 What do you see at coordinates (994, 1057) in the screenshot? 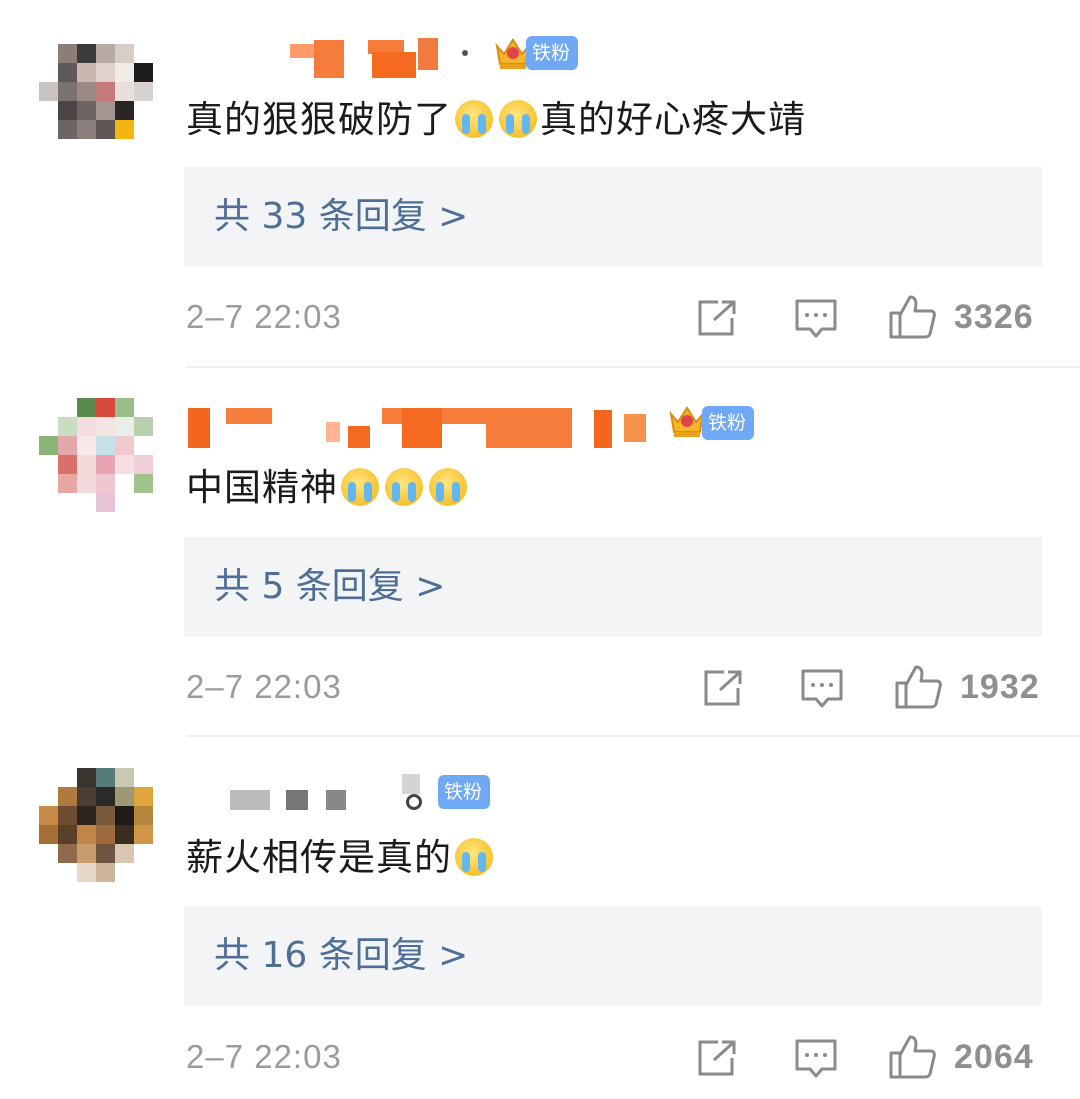
I see `like-count: 2064` at bounding box center [994, 1057].